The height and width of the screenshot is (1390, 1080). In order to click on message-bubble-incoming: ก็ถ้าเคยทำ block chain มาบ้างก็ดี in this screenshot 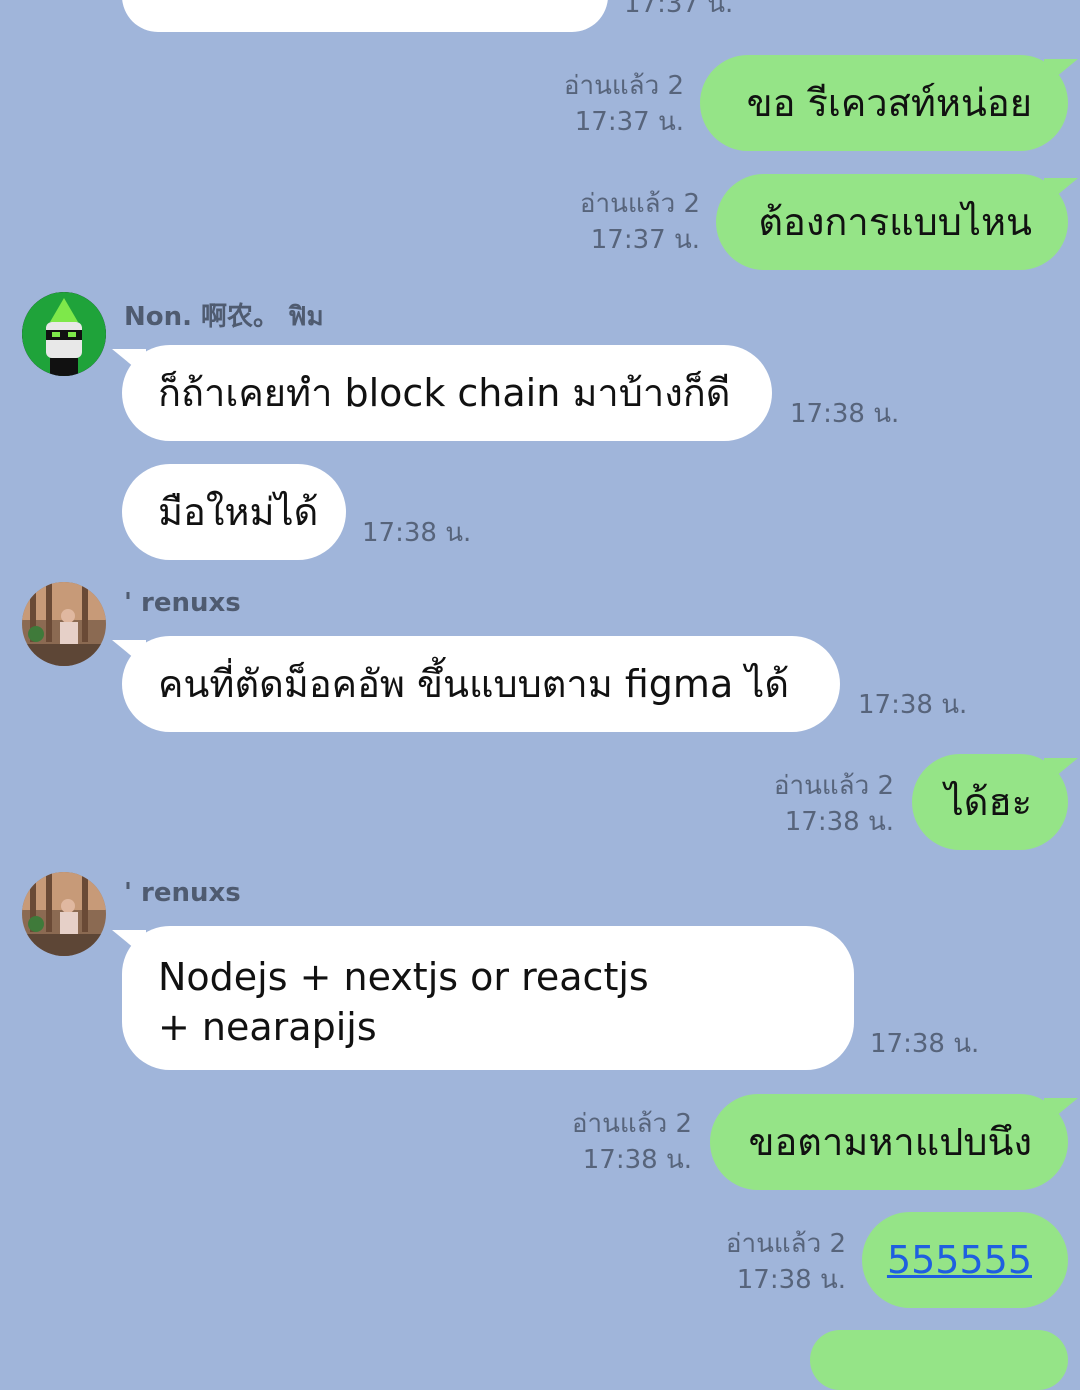, I will do `click(442, 393)`.